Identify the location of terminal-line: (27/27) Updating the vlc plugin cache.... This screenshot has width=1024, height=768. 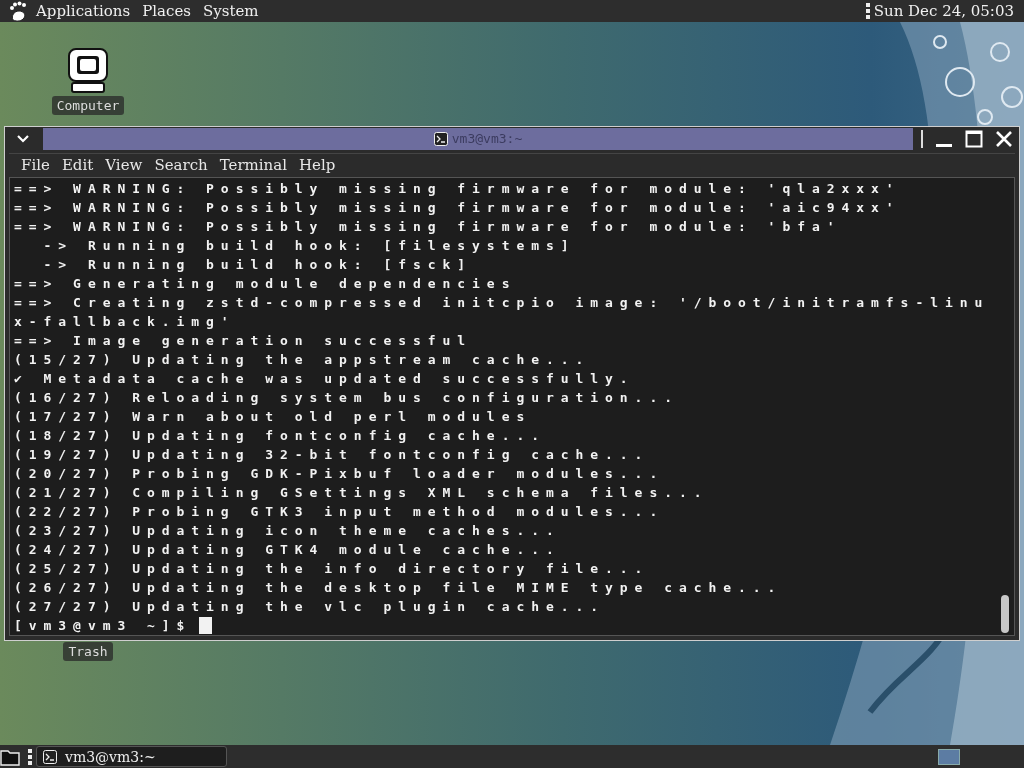
(310, 607).